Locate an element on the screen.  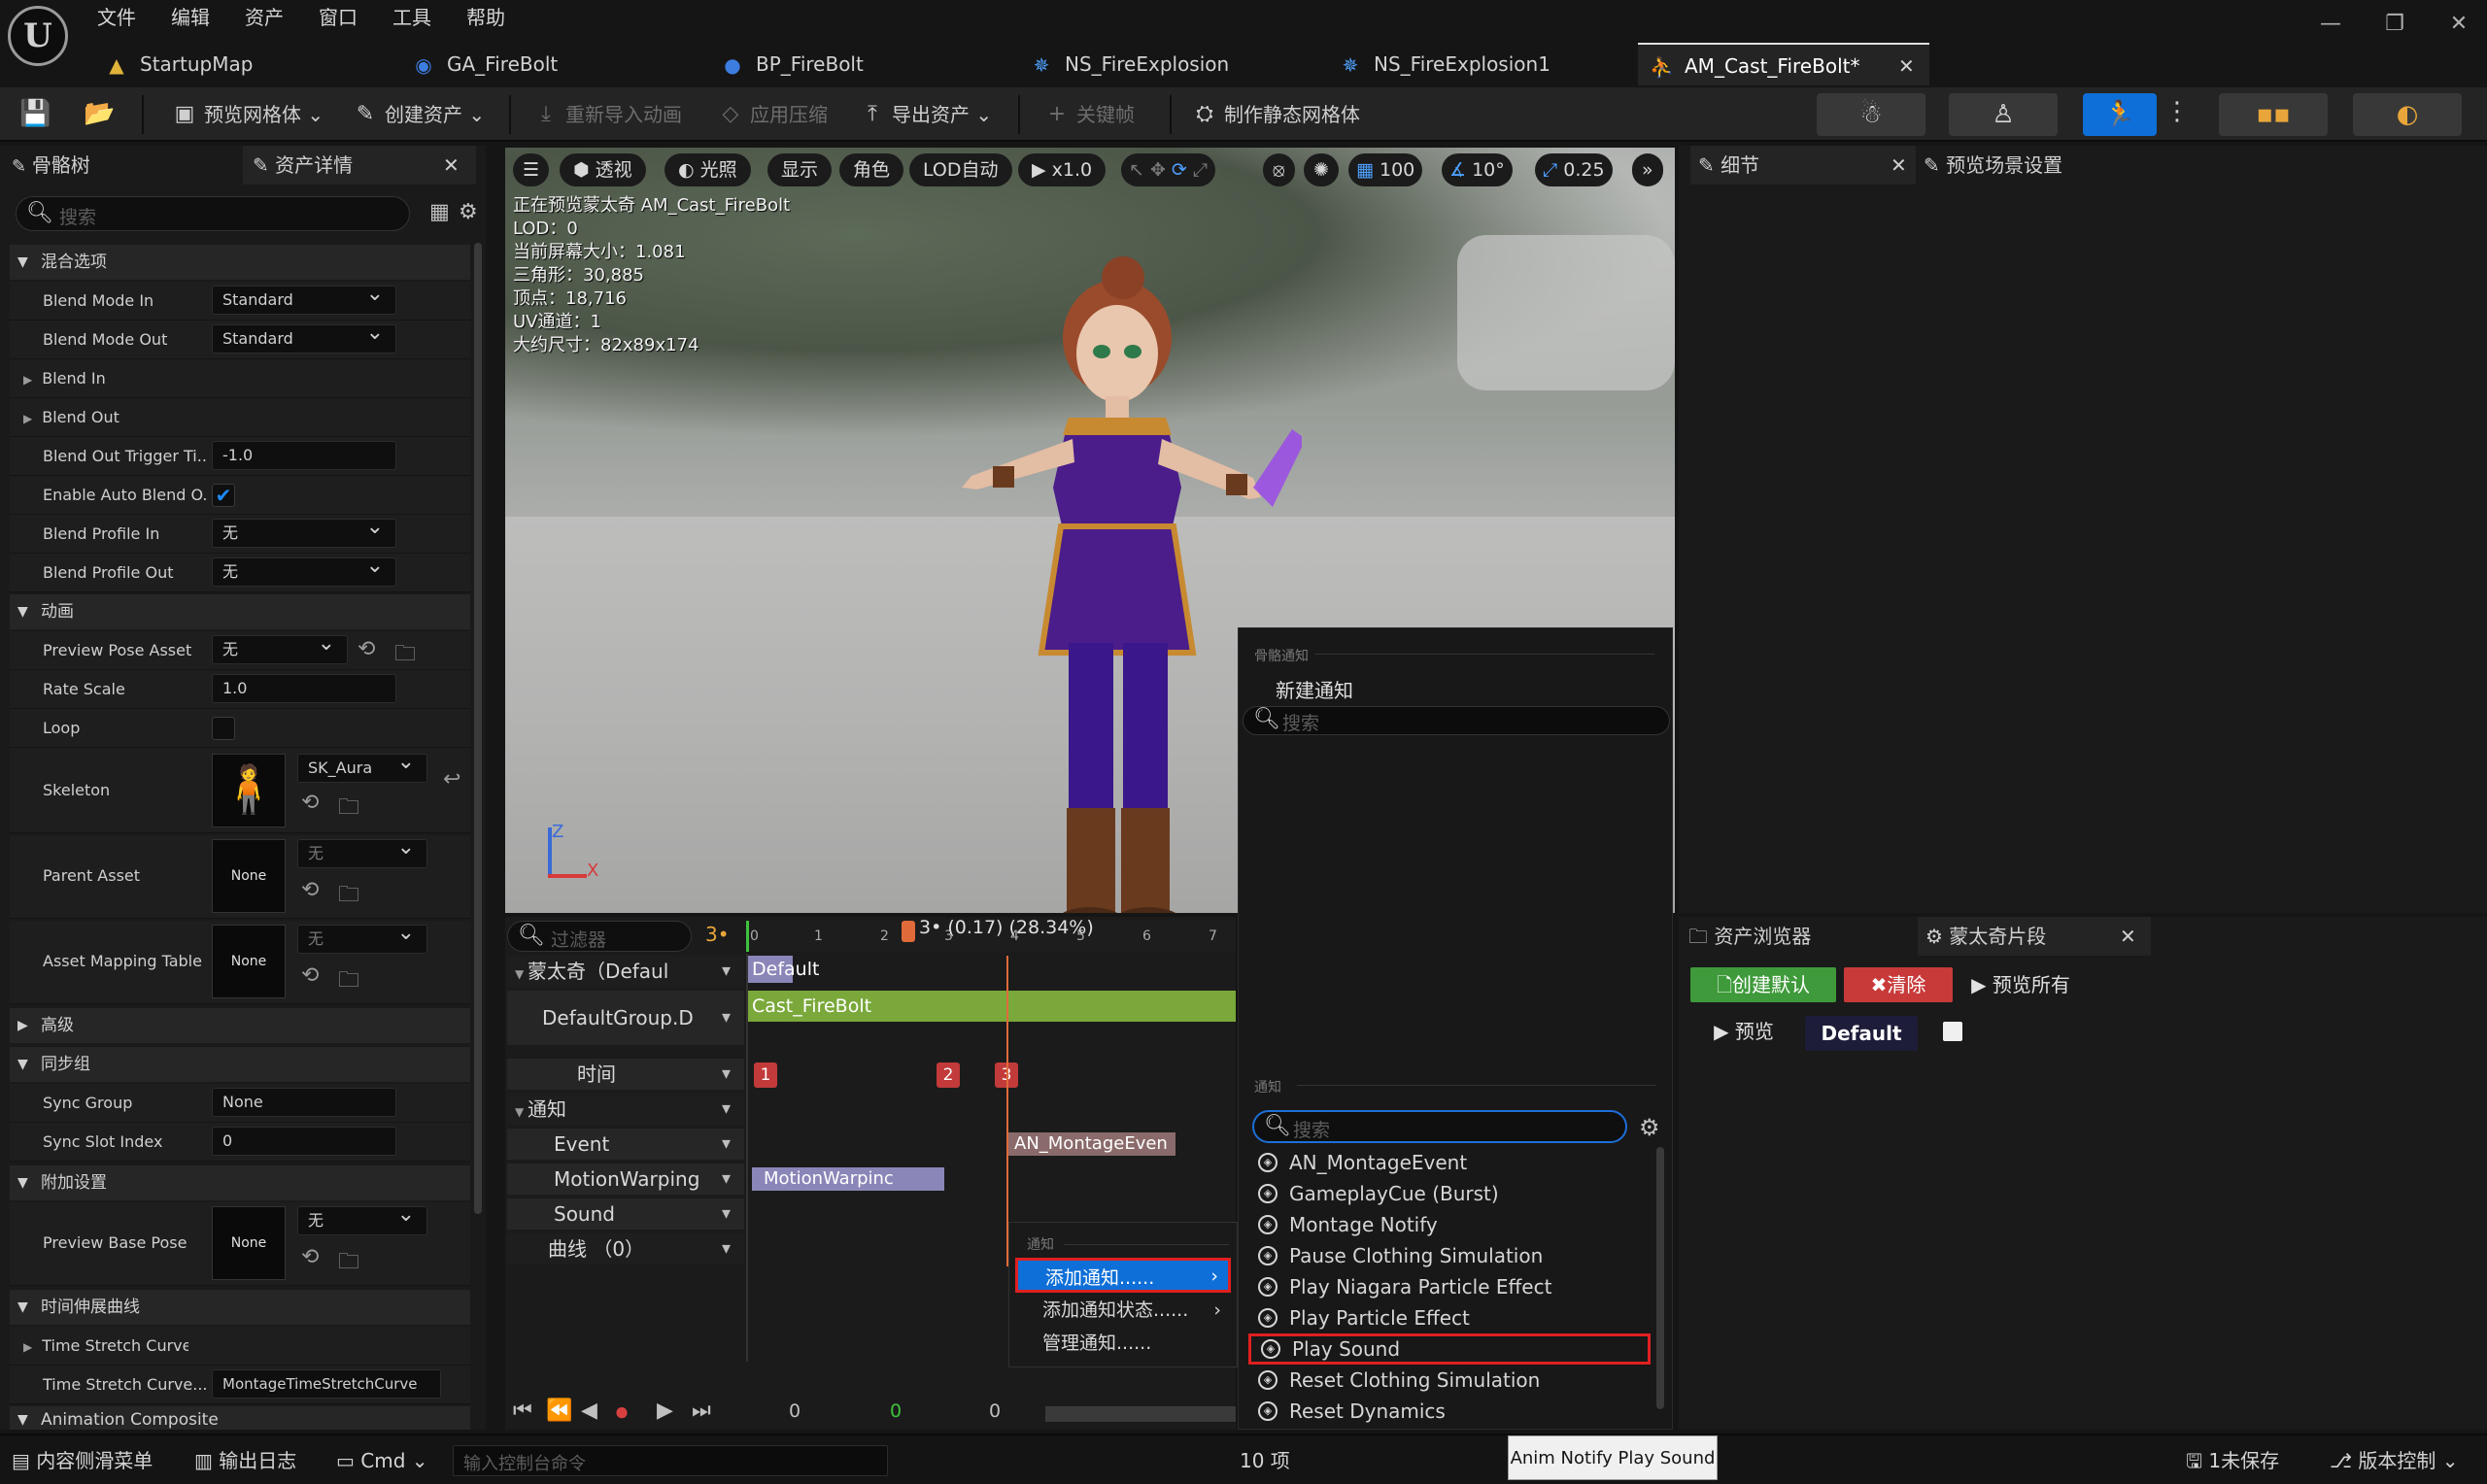
select-tool-icon: ↖ ✥ ⟳ ⤢ is located at coordinates (1168, 169).